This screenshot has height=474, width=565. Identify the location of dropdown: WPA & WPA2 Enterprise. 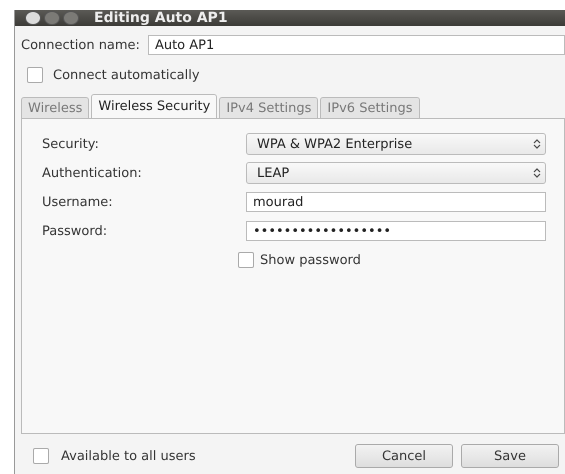
(396, 144).